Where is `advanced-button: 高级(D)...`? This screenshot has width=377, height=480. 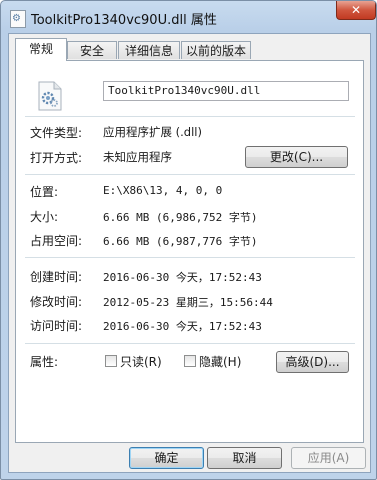 advanced-button: 高级(D)... is located at coordinates (312, 362).